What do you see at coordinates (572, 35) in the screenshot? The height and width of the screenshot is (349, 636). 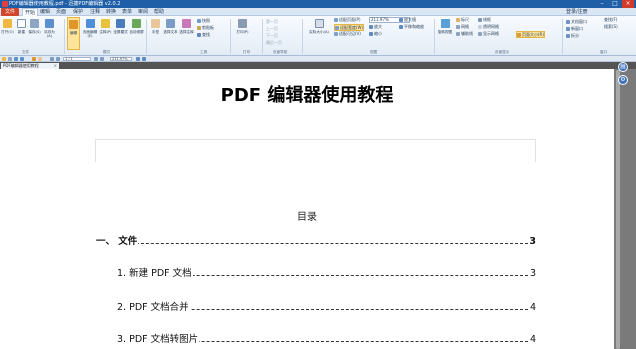 I see `split-button: 拆分` at bounding box center [572, 35].